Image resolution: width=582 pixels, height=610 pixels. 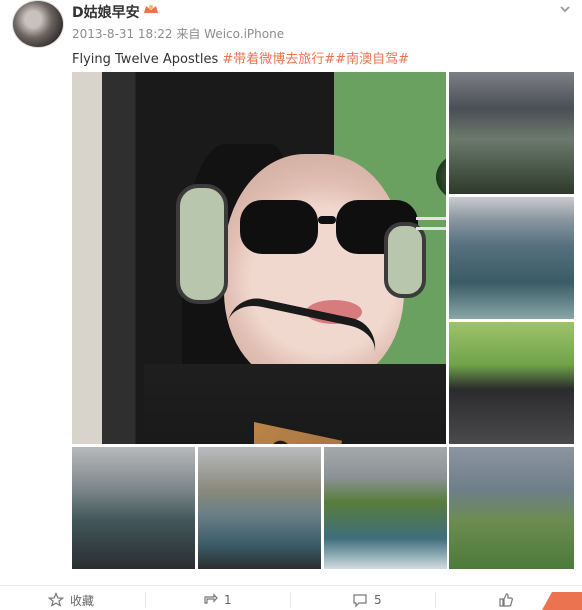 I want to click on post-text: Flying Twelve Apostles, so click(x=145, y=59).